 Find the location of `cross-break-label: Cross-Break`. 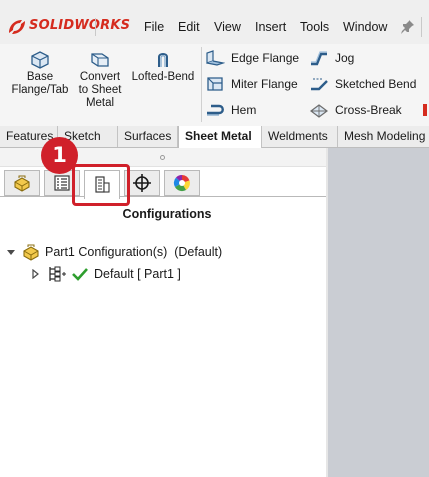

cross-break-label: Cross-Break is located at coordinates (368, 110).